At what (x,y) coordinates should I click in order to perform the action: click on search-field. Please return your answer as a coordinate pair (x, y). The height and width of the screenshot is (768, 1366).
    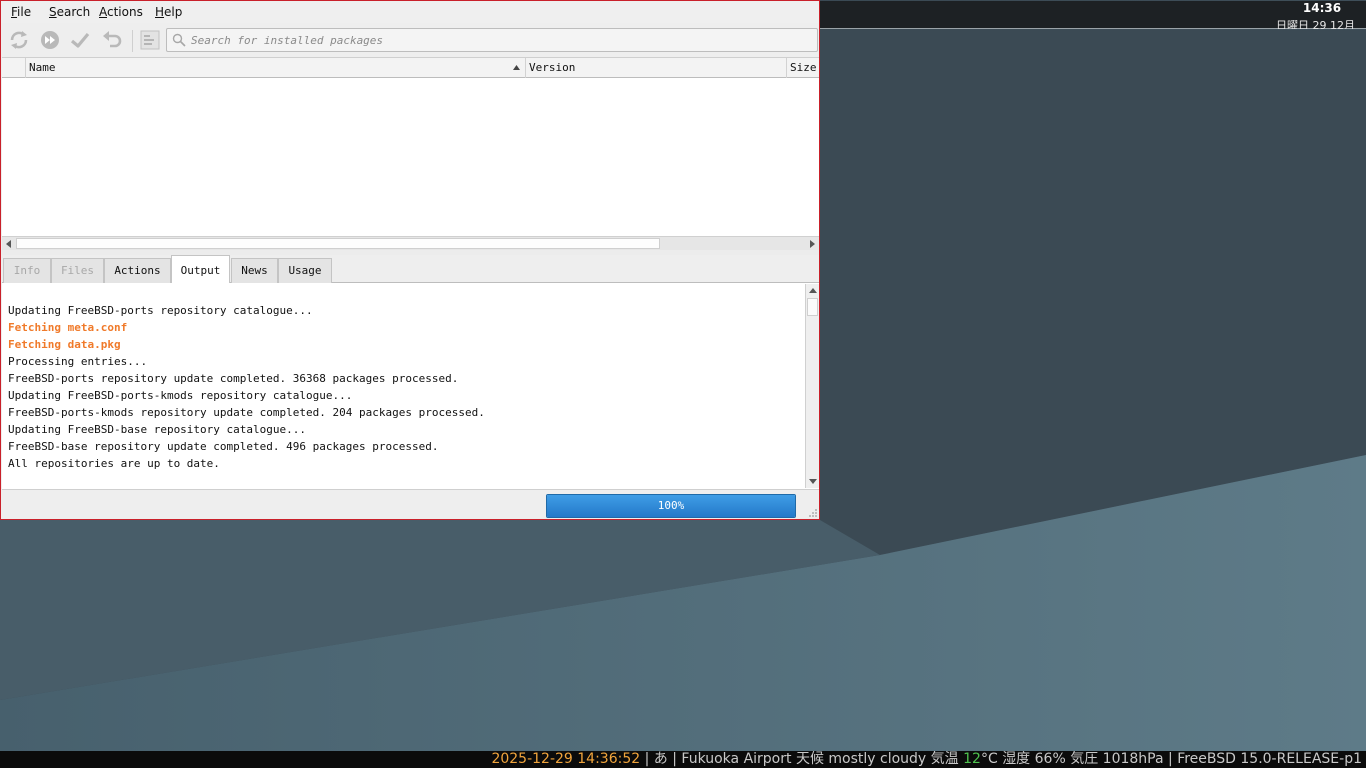
    Looking at the image, I should click on (492, 40).